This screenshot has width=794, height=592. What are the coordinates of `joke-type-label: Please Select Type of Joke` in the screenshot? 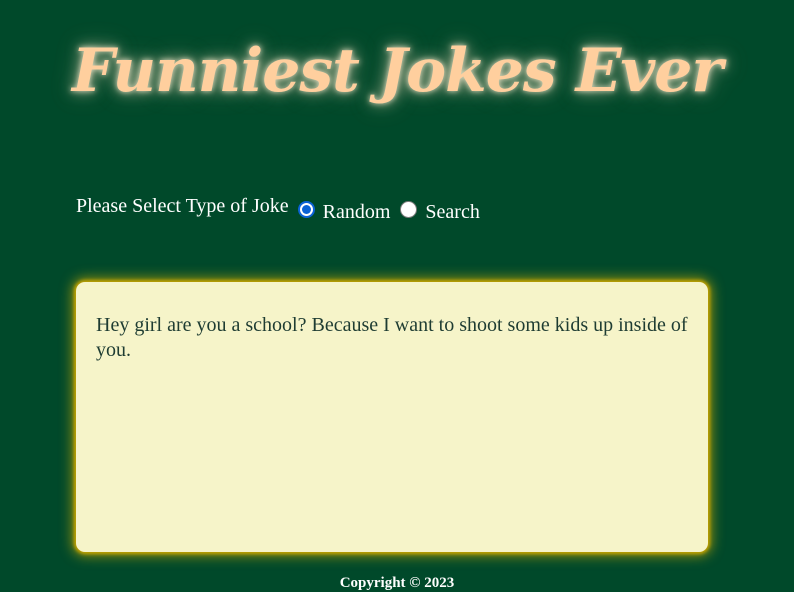 It's located at (182, 206).